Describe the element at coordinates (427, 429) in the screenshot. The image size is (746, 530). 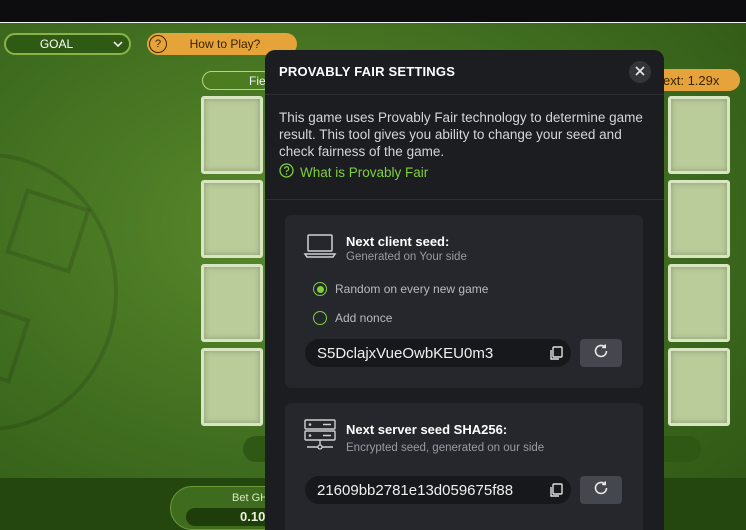
I see `server-seed-title: Next server seed SHA256:` at that location.